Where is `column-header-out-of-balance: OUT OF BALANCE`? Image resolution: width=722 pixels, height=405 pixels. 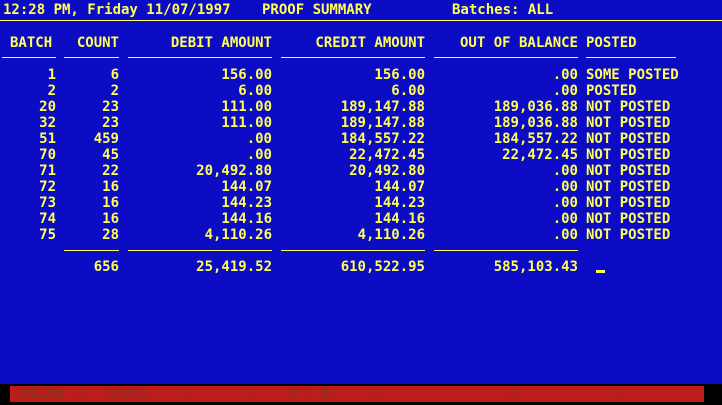
column-header-out-of-balance: OUT OF BALANCE is located at coordinates (518, 43).